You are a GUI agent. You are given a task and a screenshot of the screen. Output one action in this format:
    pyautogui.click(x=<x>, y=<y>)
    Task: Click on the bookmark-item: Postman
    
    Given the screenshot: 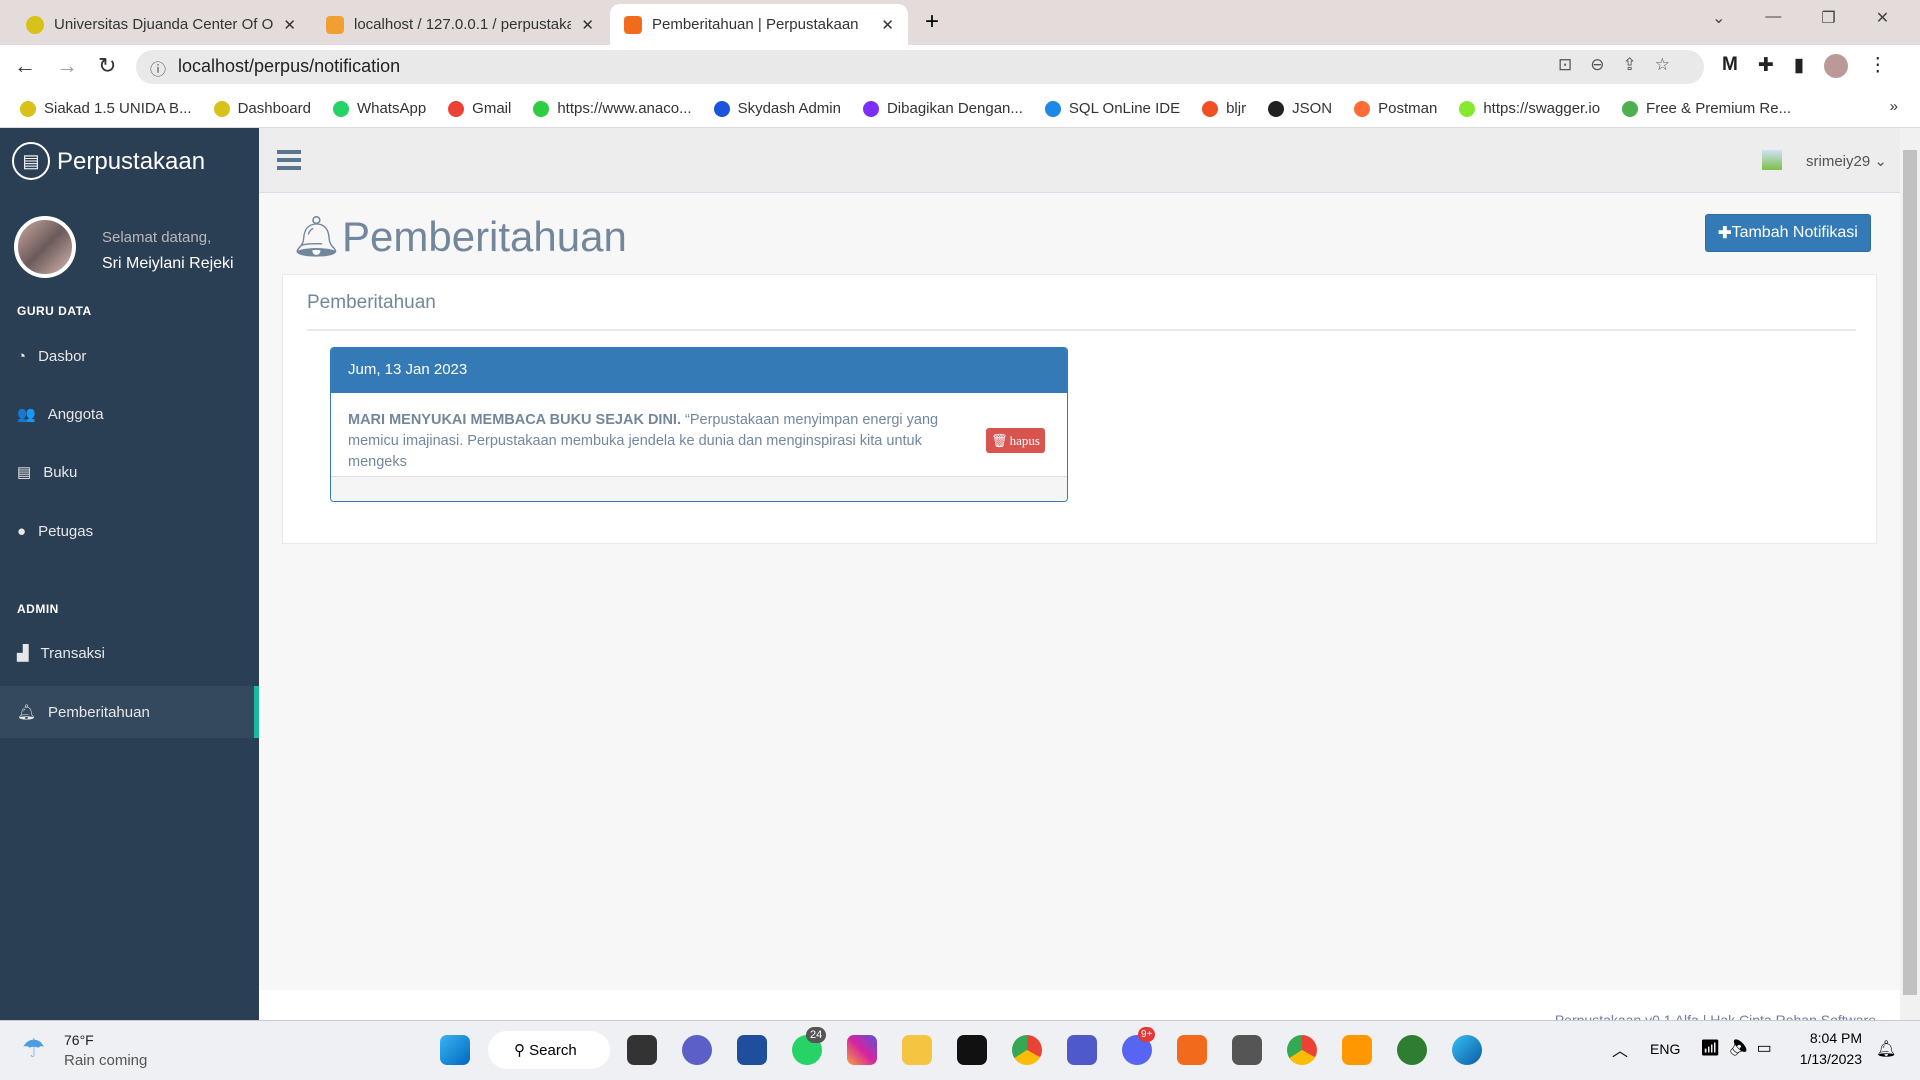 What is the action you would take?
    pyautogui.click(x=1395, y=108)
    